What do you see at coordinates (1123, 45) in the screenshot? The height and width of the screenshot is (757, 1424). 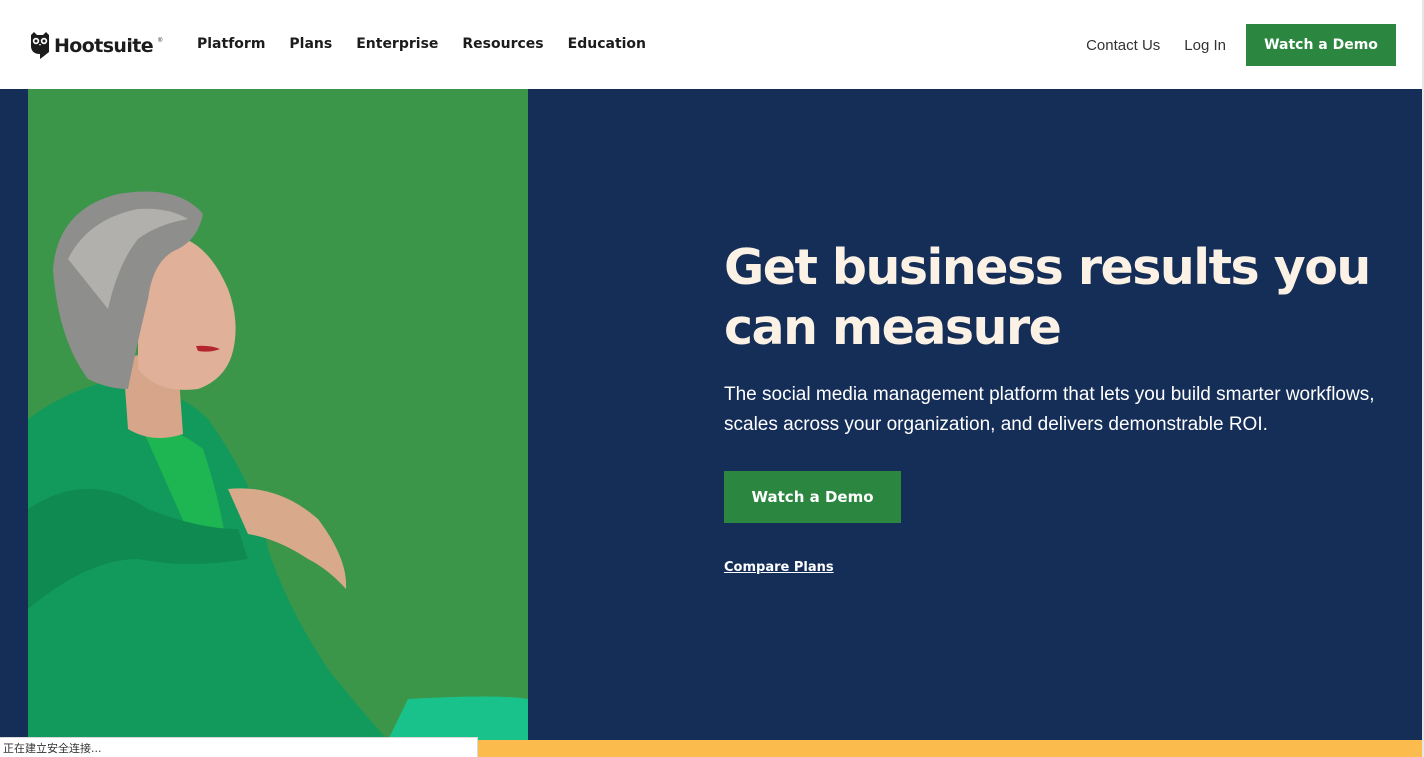 I see `contact-us-link: Contact Us` at bounding box center [1123, 45].